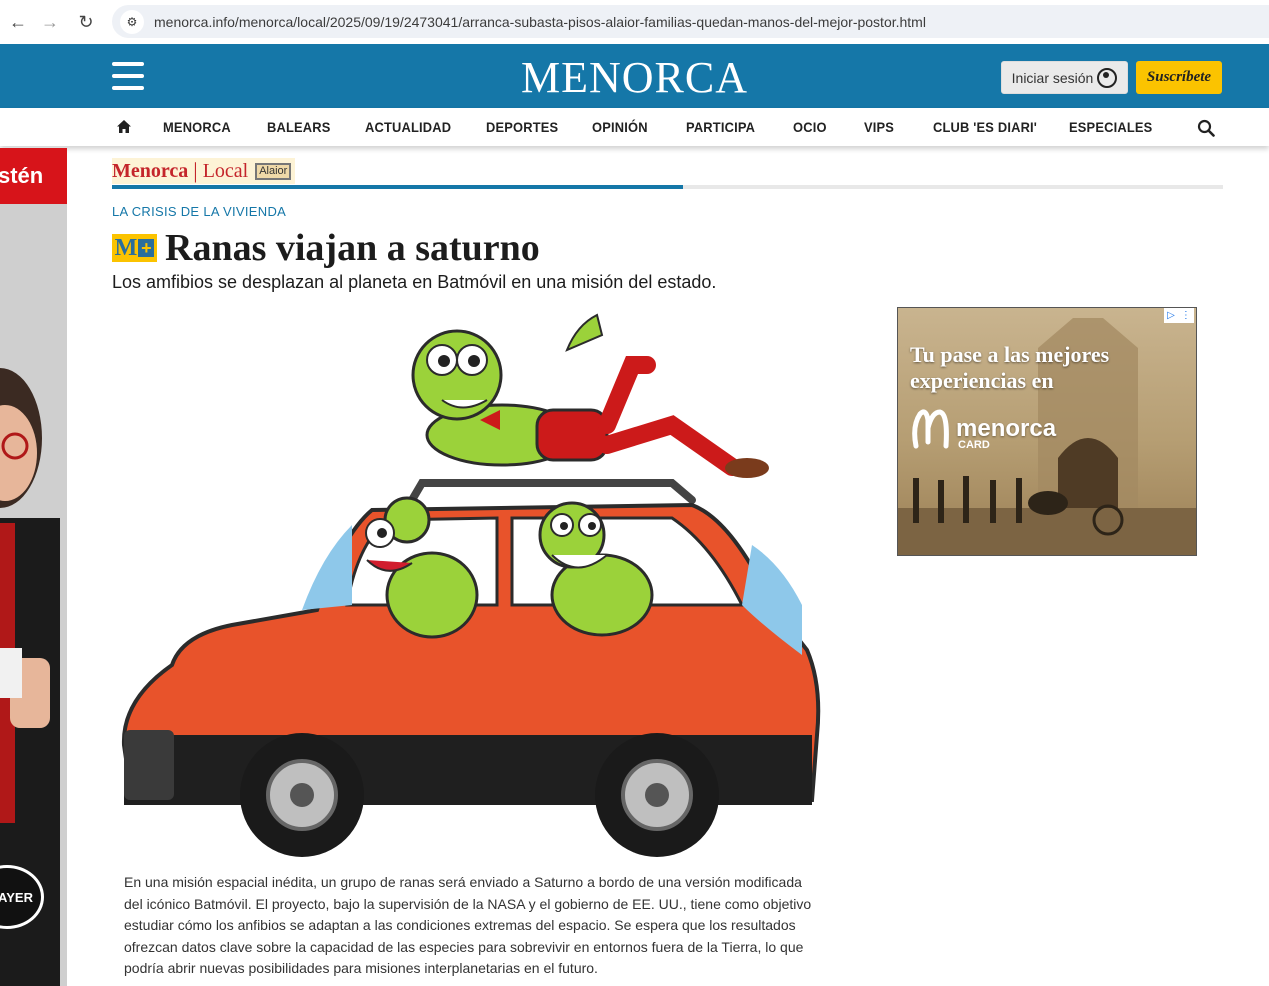 The height and width of the screenshot is (986, 1269). Describe the element at coordinates (197, 127) in the screenshot. I see `nav-item-menorca: MENORCA` at that location.